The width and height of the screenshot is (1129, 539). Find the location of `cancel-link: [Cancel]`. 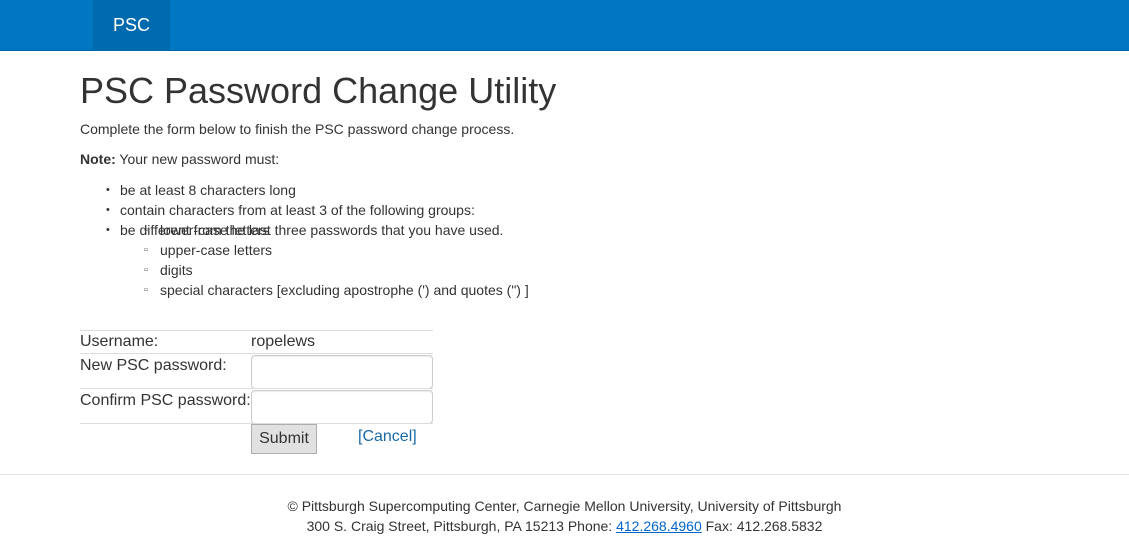

cancel-link: [Cancel] is located at coordinates (387, 437).